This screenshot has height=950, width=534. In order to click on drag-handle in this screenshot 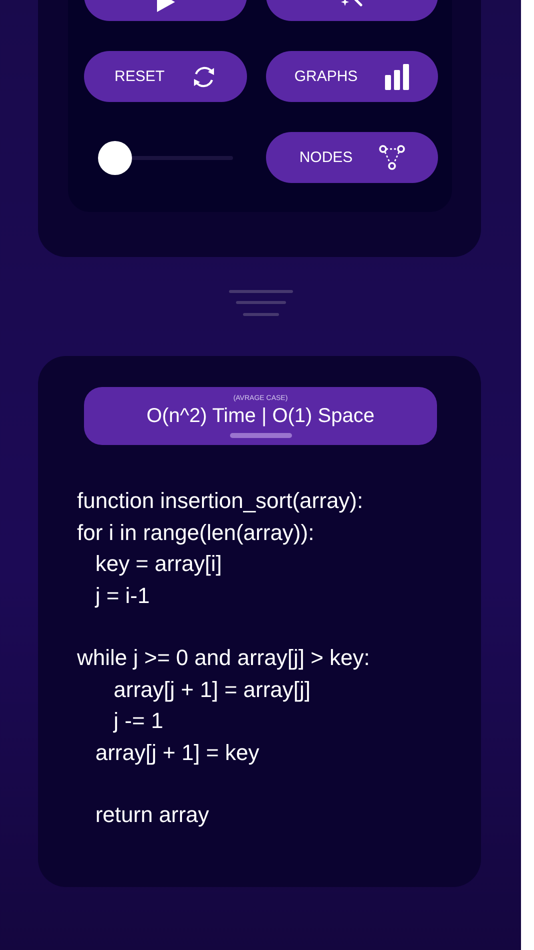, I will do `click(261, 435)`.